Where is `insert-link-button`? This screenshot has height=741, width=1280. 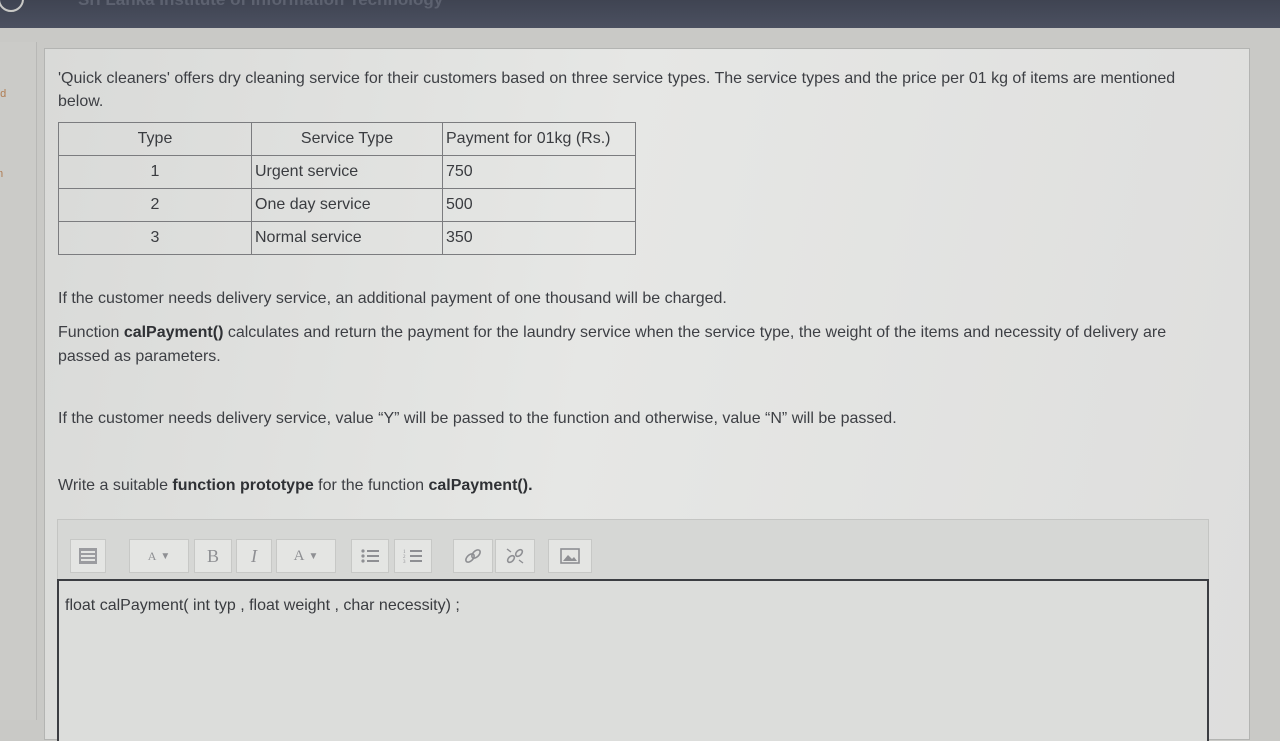 insert-link-button is located at coordinates (473, 556).